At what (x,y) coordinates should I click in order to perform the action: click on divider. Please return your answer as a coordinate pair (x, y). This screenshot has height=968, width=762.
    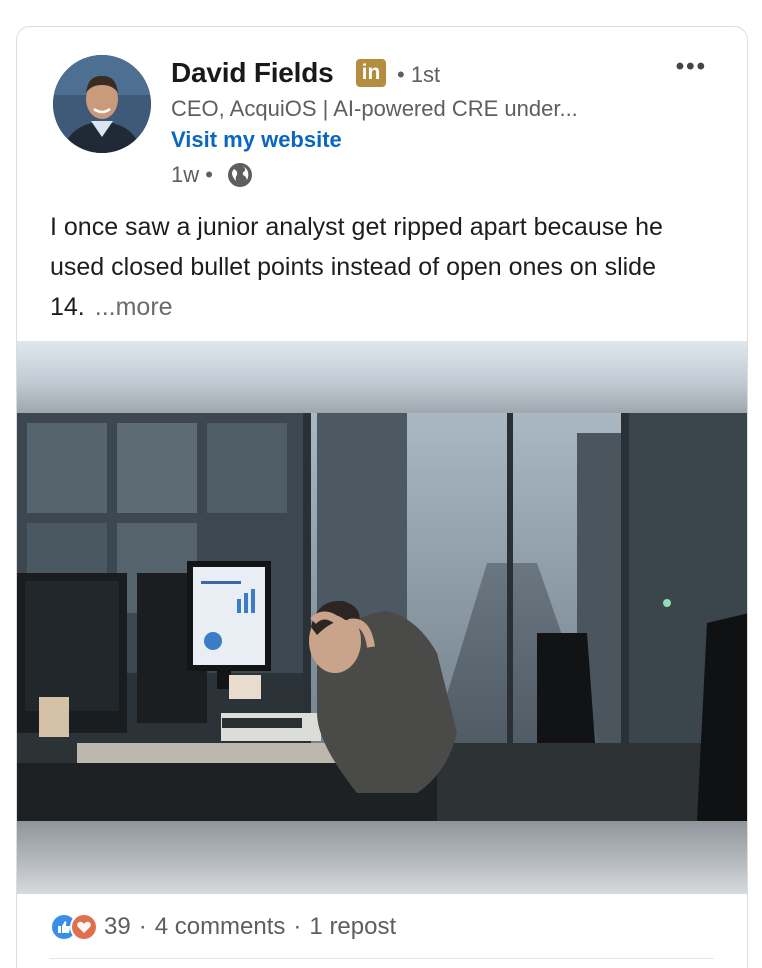
    Looking at the image, I should click on (382, 958).